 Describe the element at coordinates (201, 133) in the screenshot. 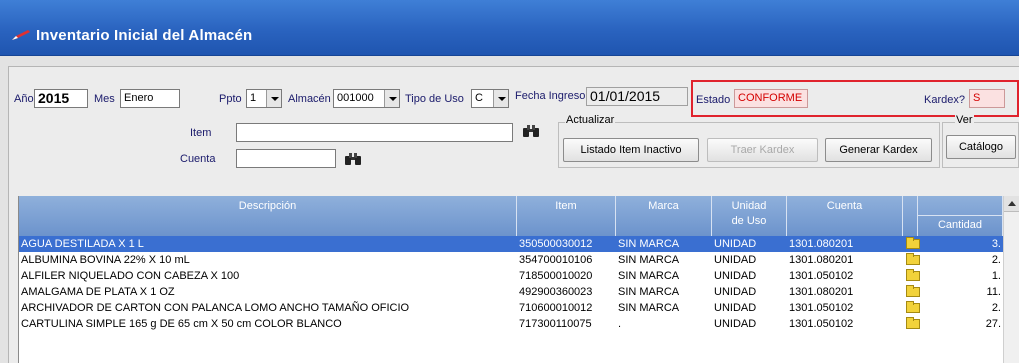

I see `item-label: Item` at that location.